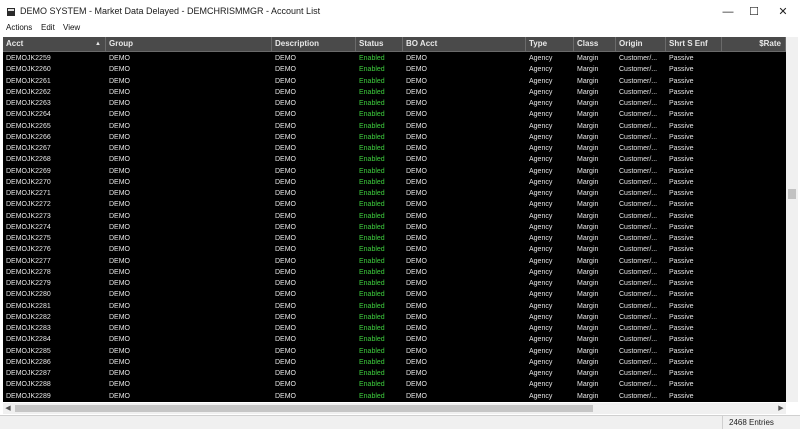  Describe the element at coordinates (71, 27) in the screenshot. I see `menu-view: View` at that location.